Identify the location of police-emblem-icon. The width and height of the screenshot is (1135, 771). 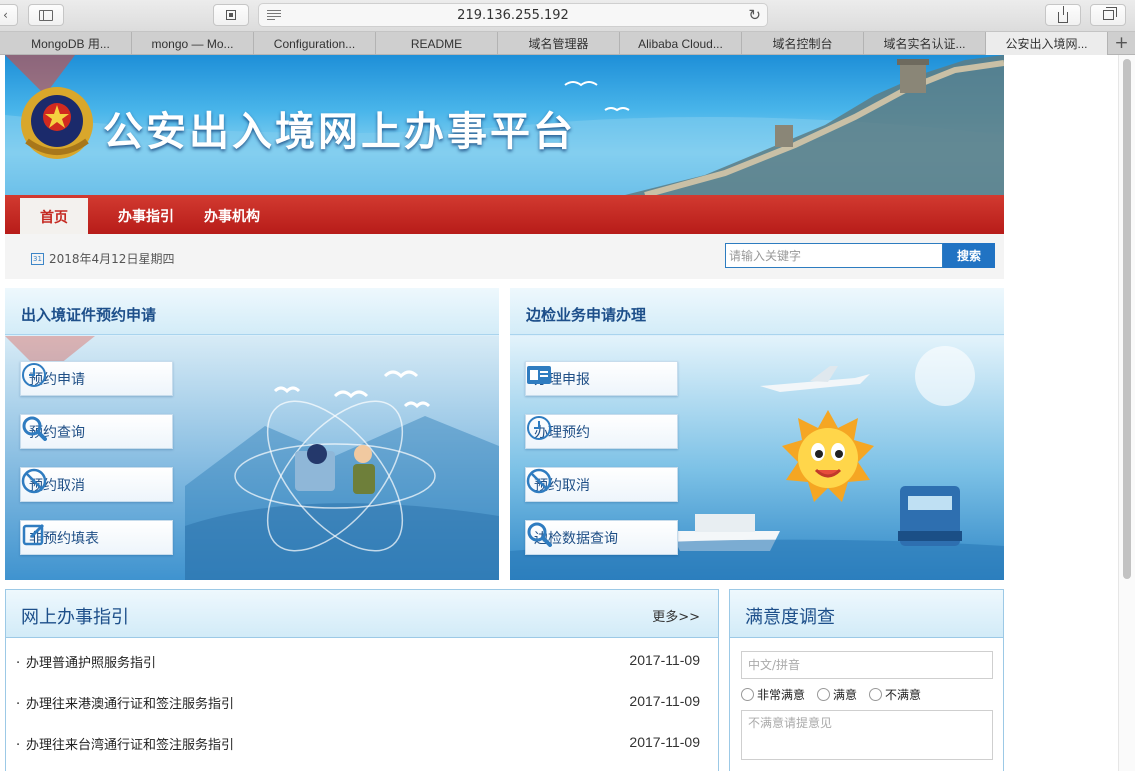
(57, 123).